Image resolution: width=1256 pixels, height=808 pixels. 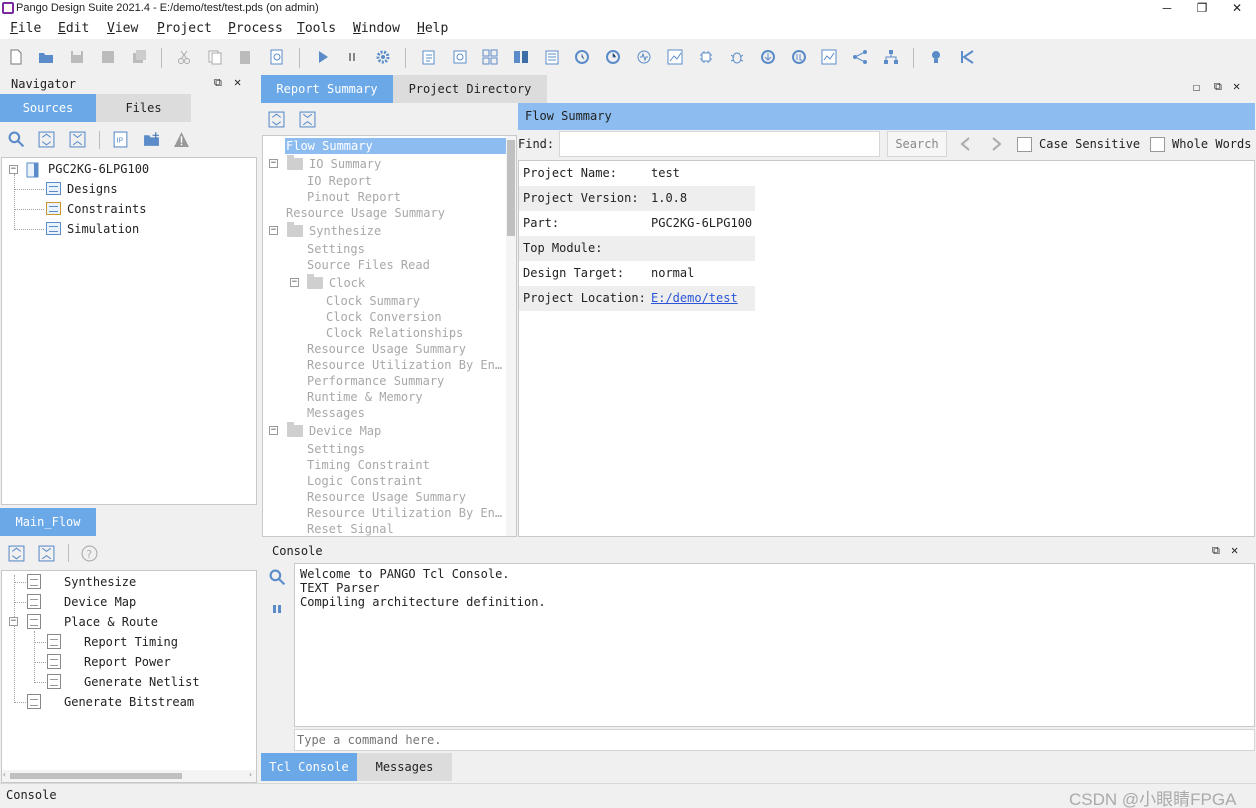 I want to click on schematic-icon, so click(x=490, y=57).